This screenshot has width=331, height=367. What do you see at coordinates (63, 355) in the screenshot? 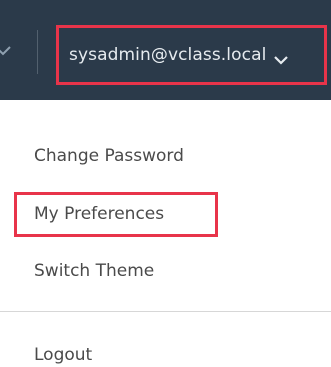
I see `menu-item-logout: Logout` at bounding box center [63, 355].